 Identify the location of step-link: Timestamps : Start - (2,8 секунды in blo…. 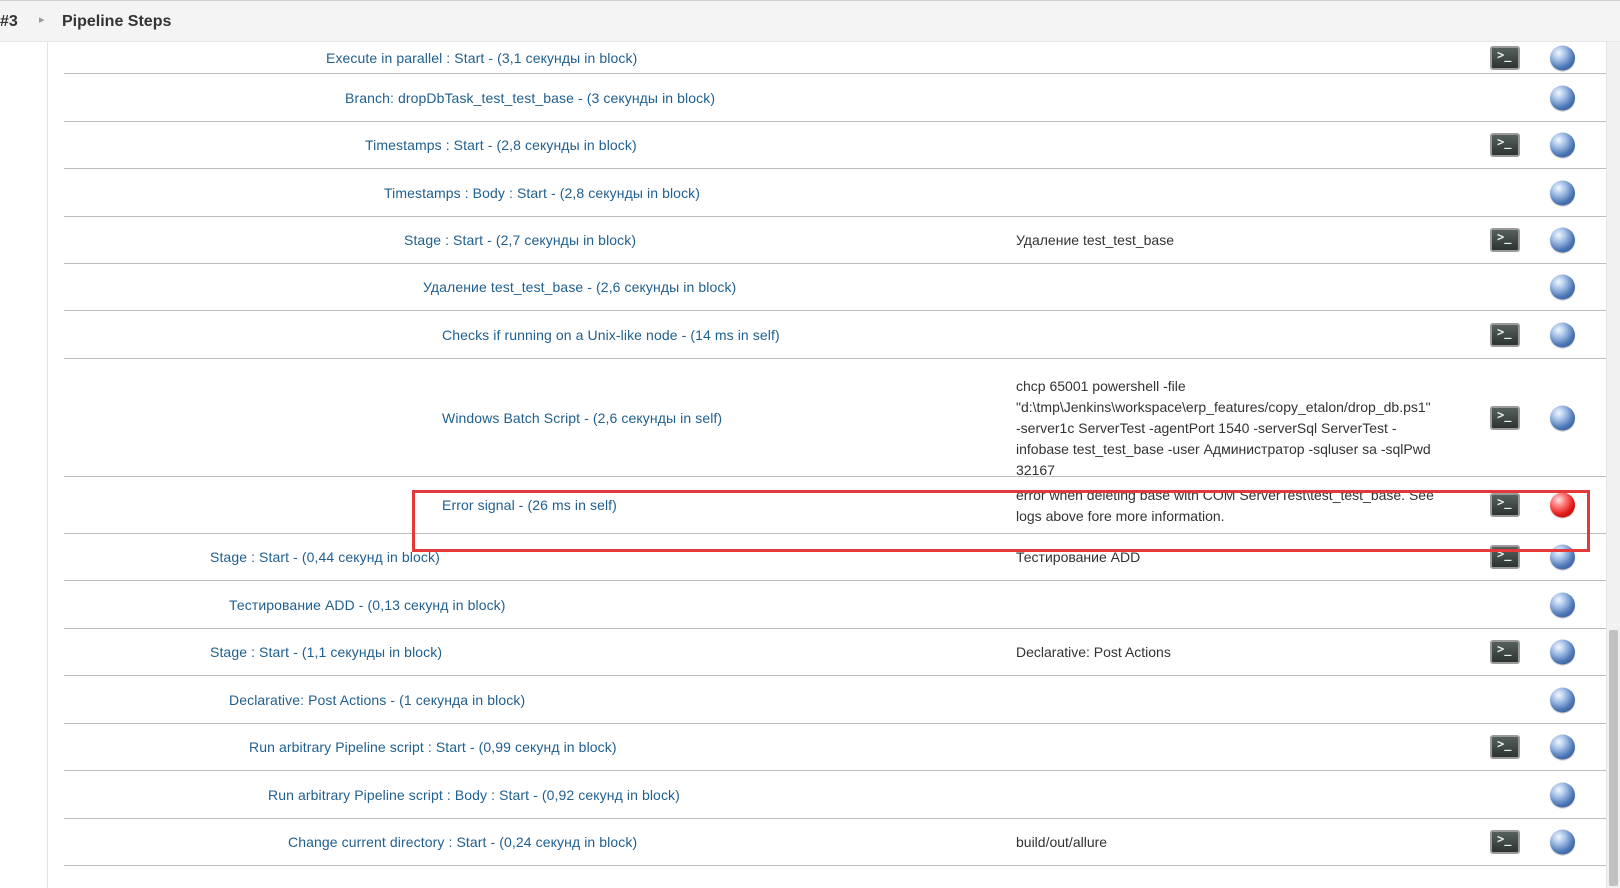
(501, 145).